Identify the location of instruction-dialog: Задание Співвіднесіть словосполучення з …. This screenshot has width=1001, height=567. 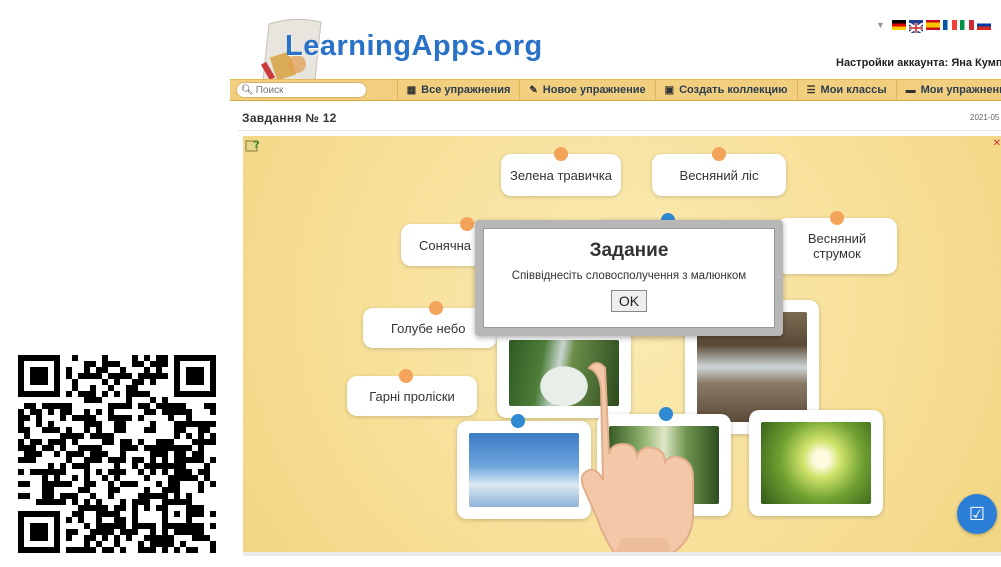
(629, 278).